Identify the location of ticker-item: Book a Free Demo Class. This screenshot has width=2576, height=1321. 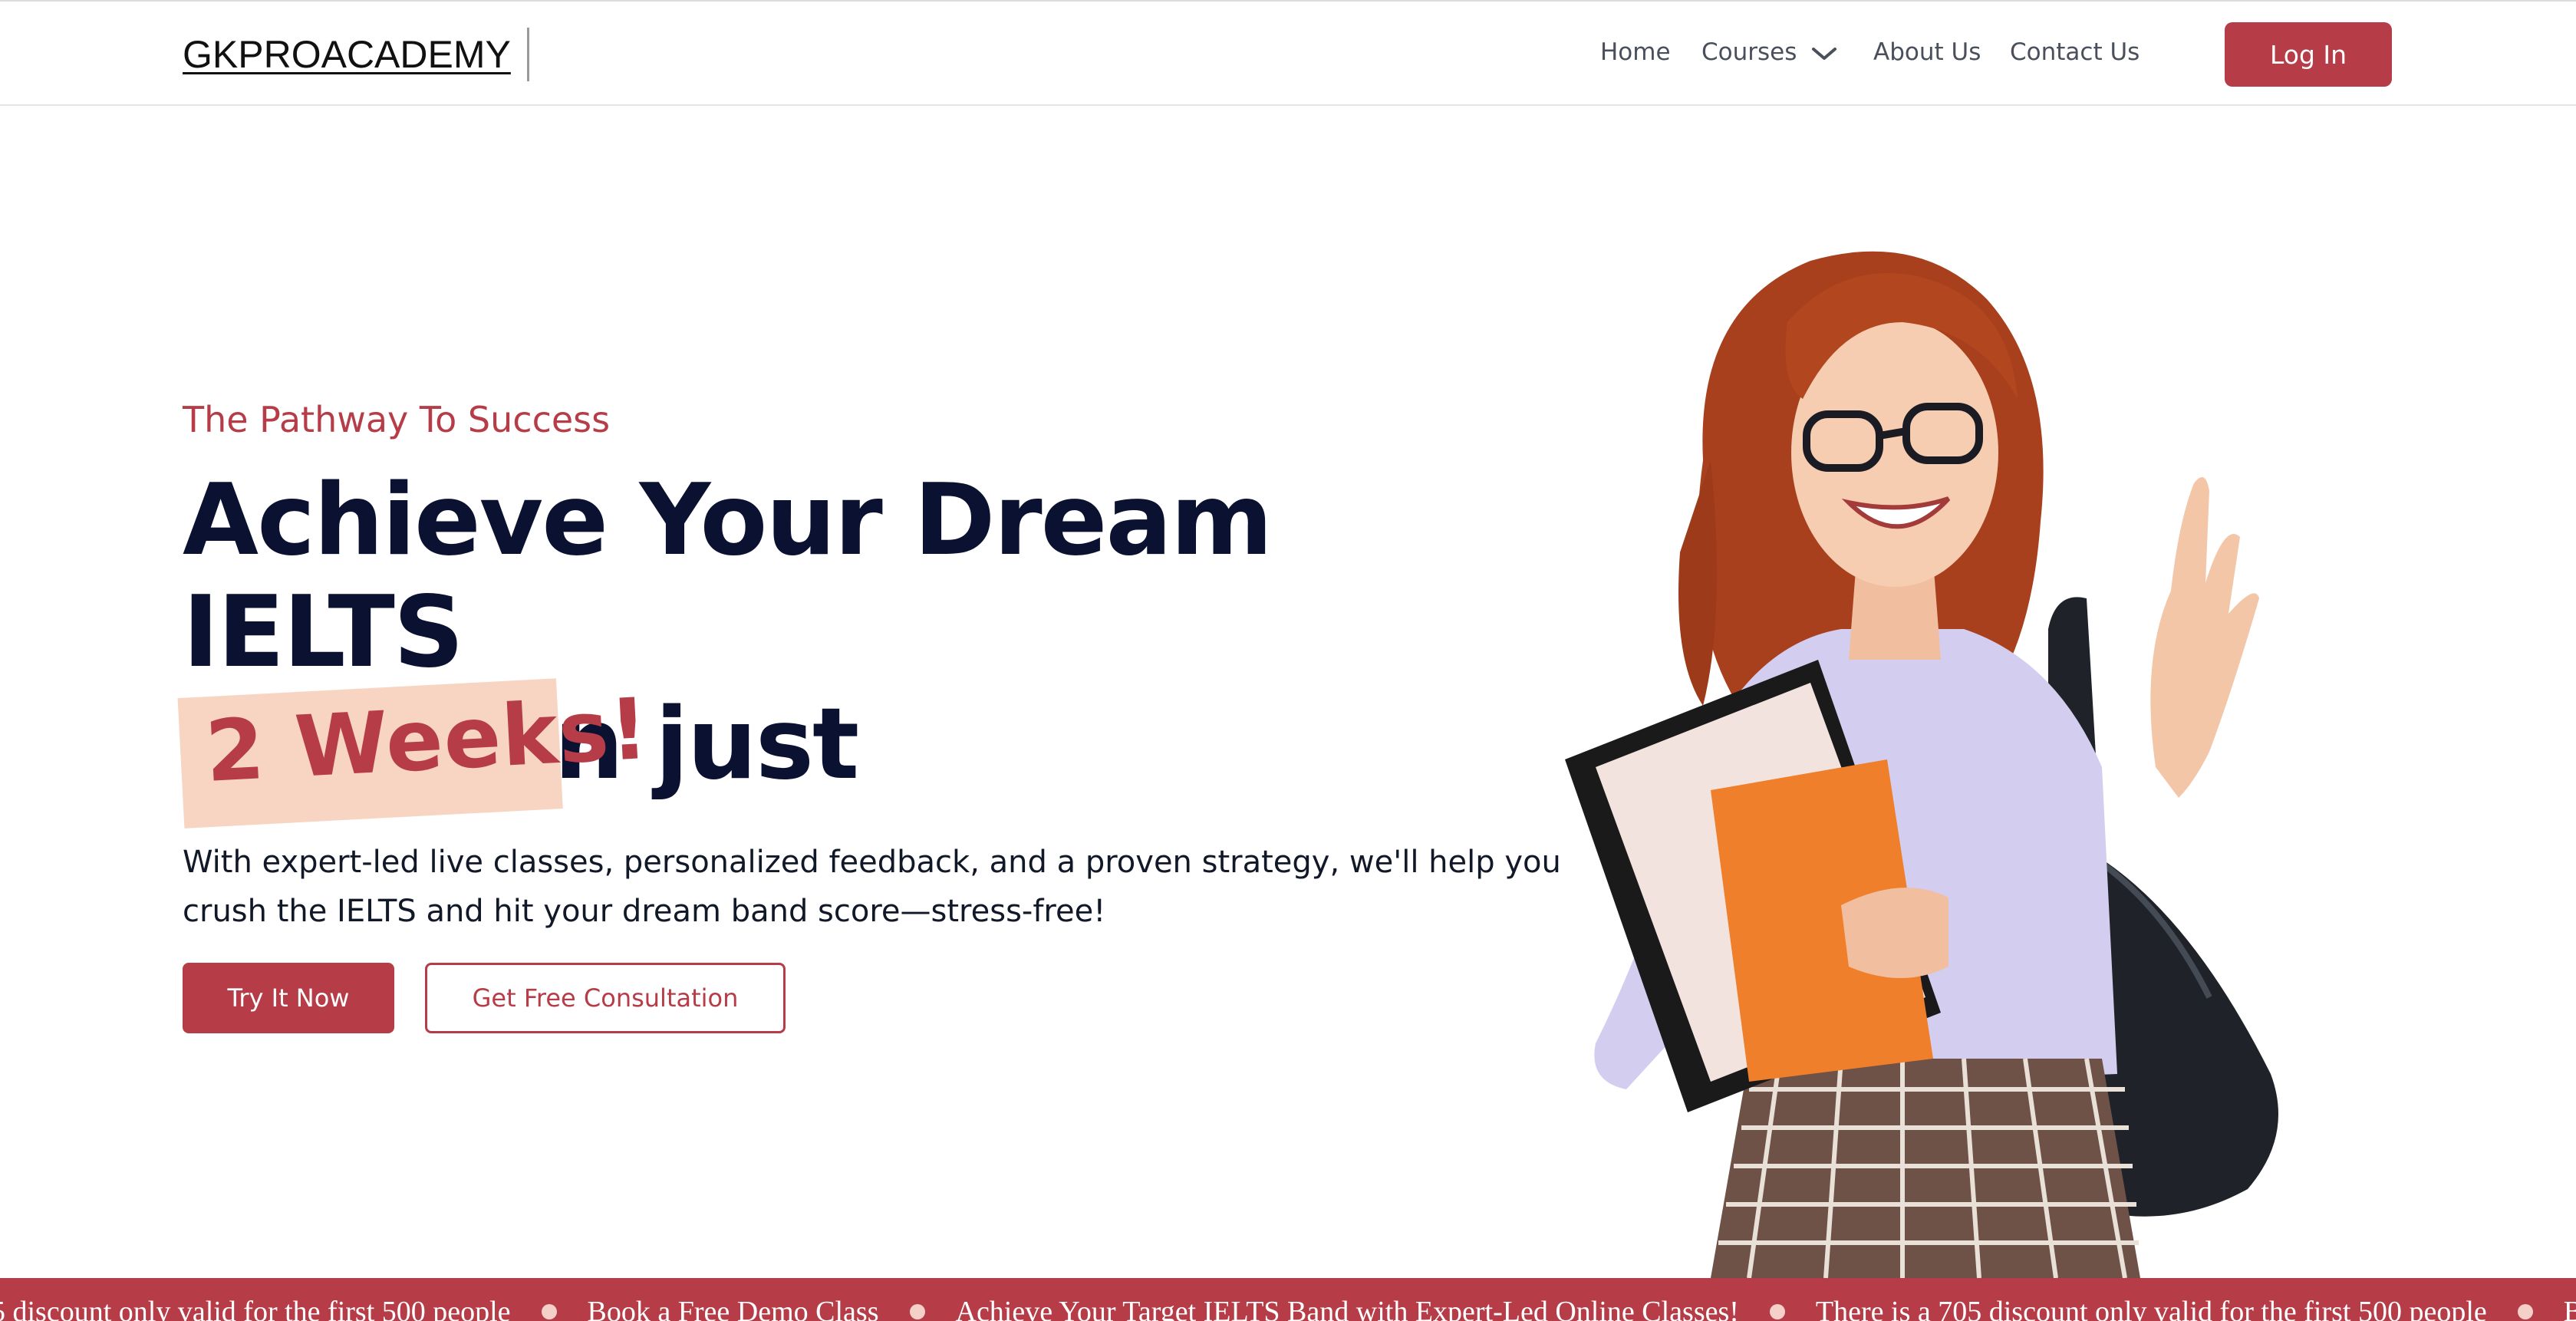
(733, 1308).